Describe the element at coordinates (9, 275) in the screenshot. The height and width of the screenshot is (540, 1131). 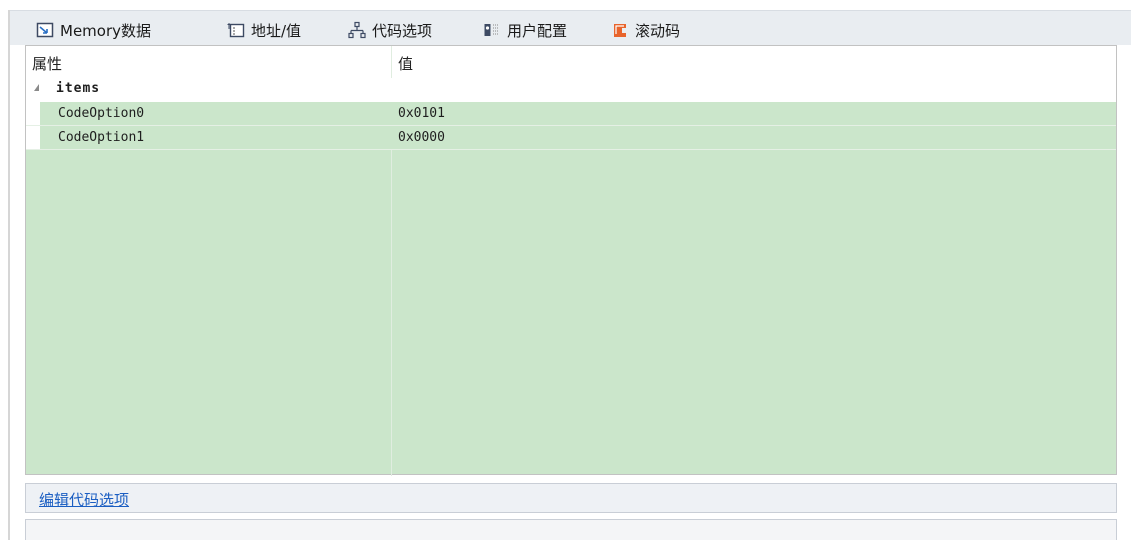
I see `window-edge` at that location.